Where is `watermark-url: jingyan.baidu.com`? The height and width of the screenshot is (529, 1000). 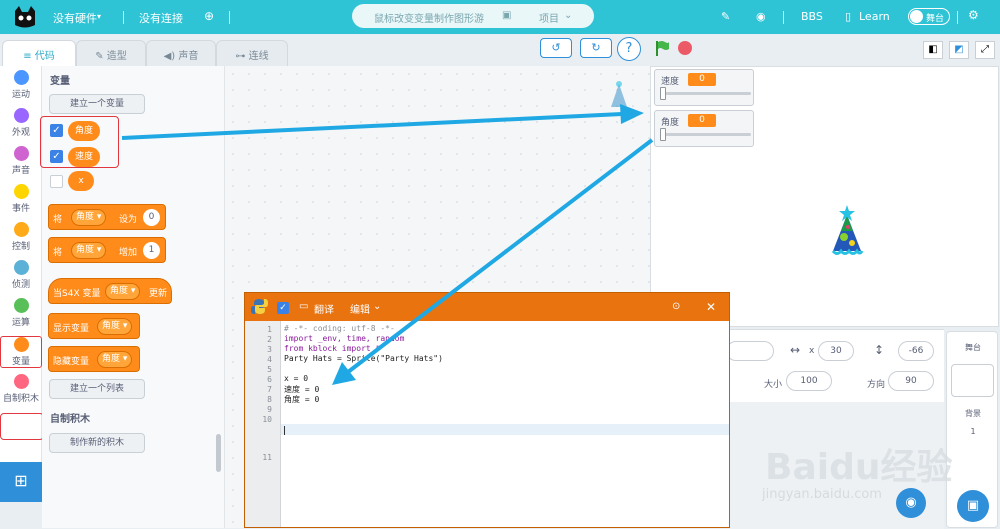
watermark-url: jingyan.baidu.com is located at coordinates (822, 494).